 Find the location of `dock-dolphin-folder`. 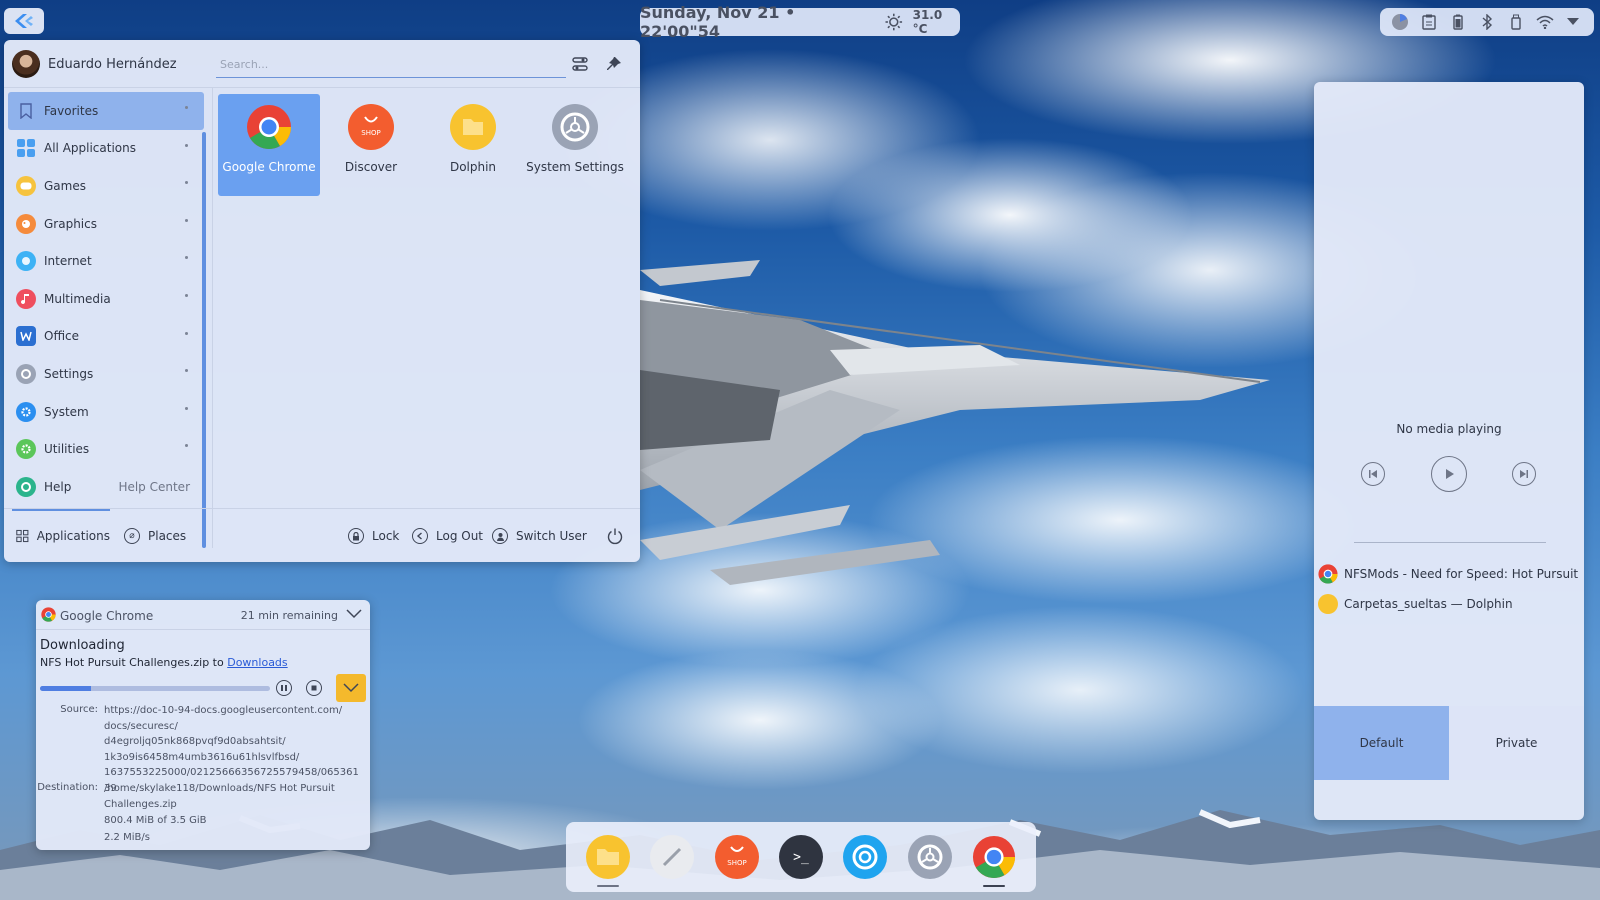

dock-dolphin-folder is located at coordinates (608, 861).